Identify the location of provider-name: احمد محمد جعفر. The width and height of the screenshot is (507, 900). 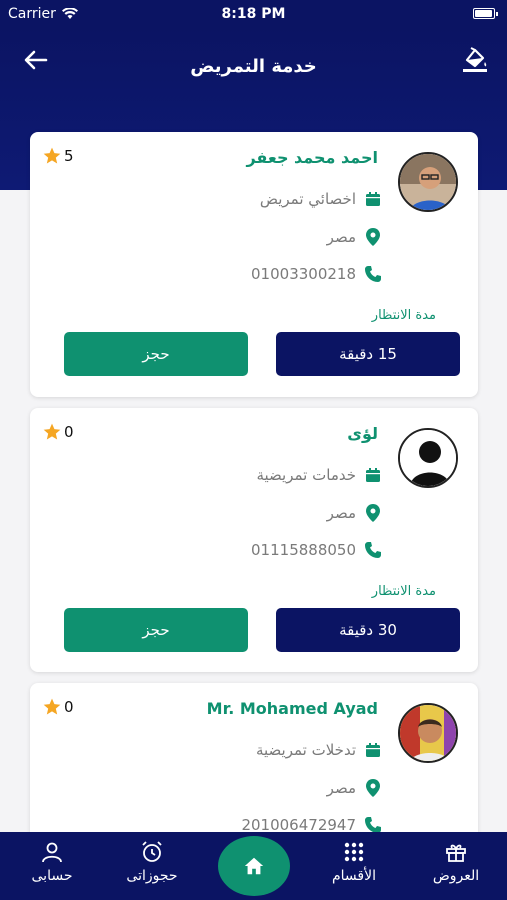
(312, 157).